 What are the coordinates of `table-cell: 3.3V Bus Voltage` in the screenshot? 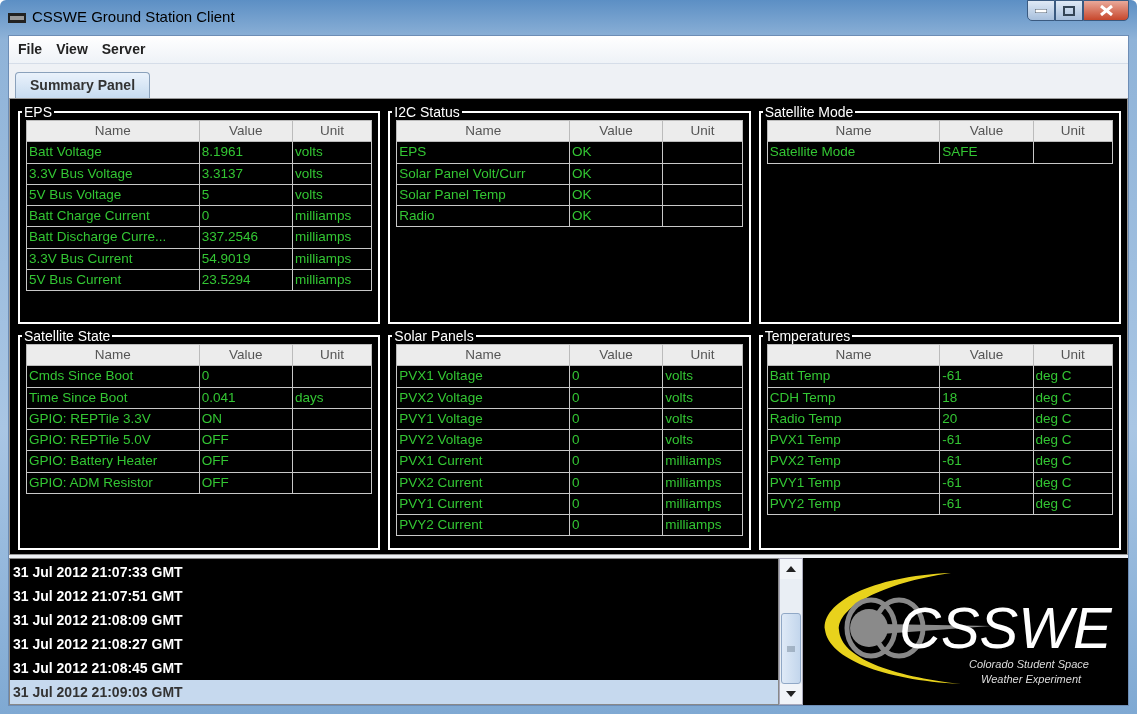 It's located at (113, 174).